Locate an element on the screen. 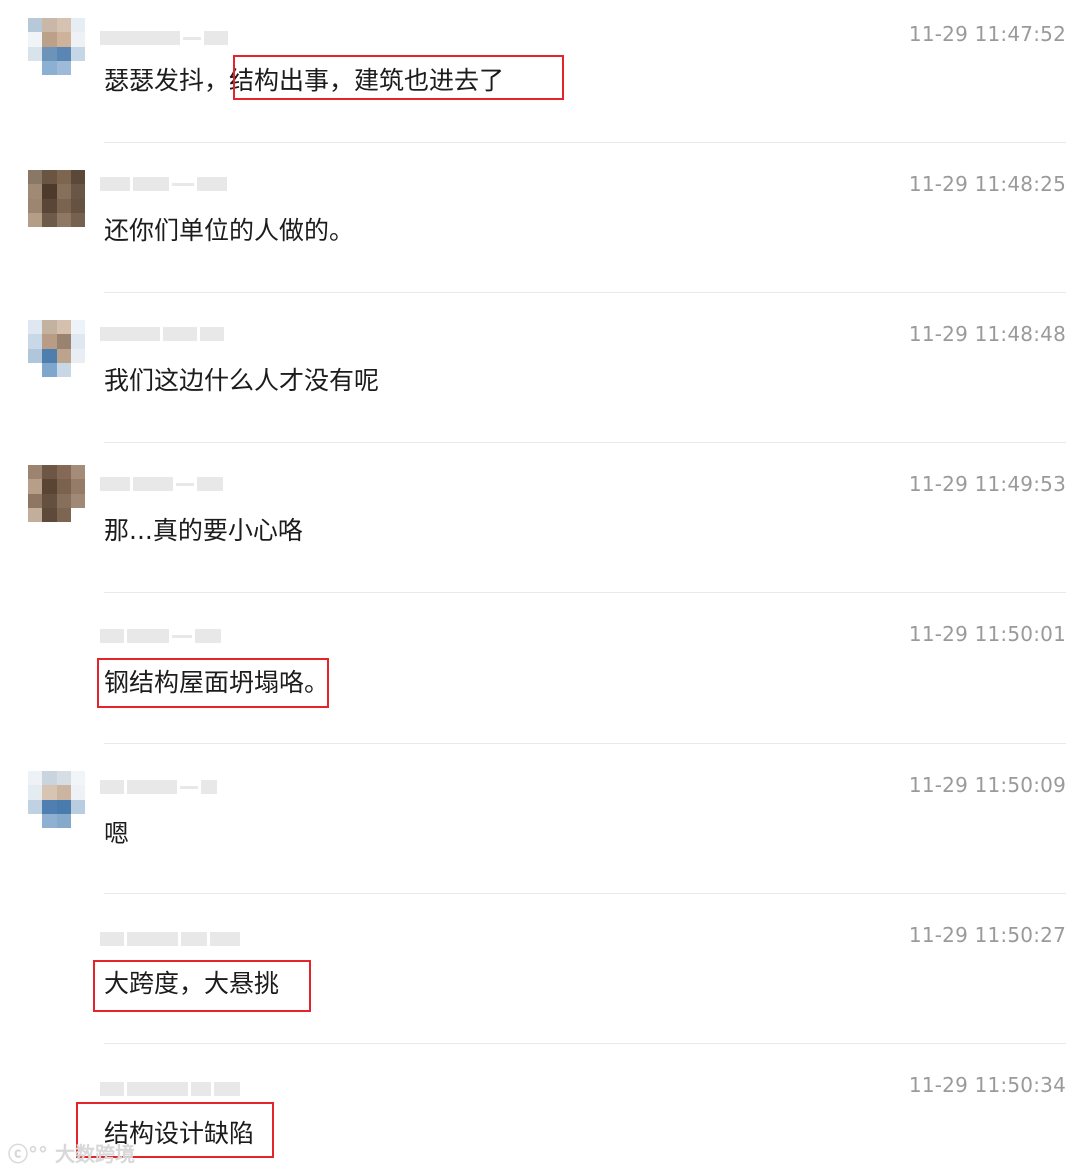  message-text: 还你们单位的人做的。 is located at coordinates (229, 230).